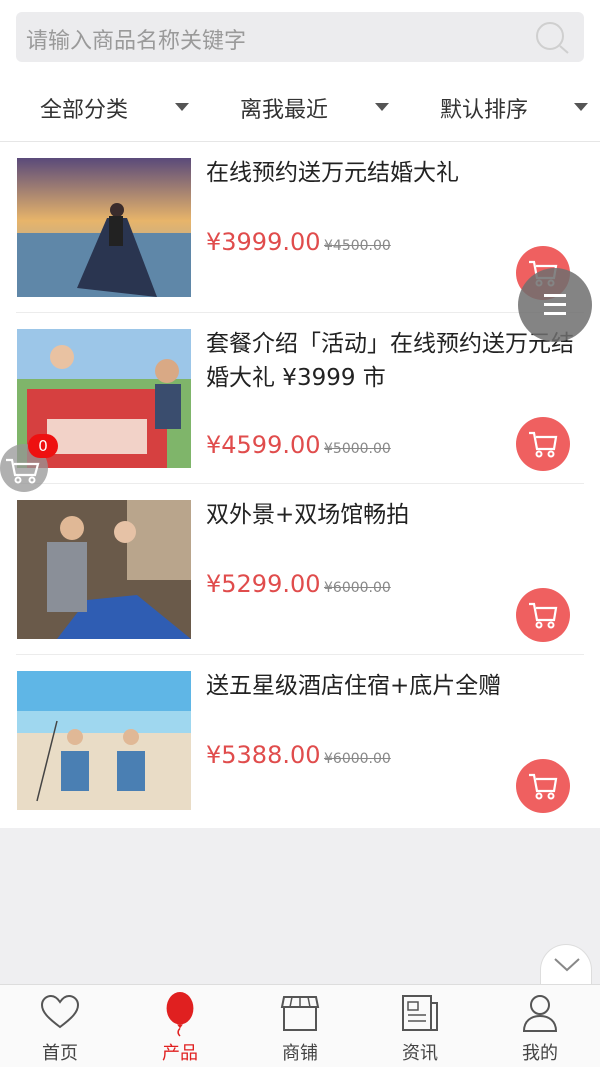  I want to click on scroll-down-button, so click(566, 966).